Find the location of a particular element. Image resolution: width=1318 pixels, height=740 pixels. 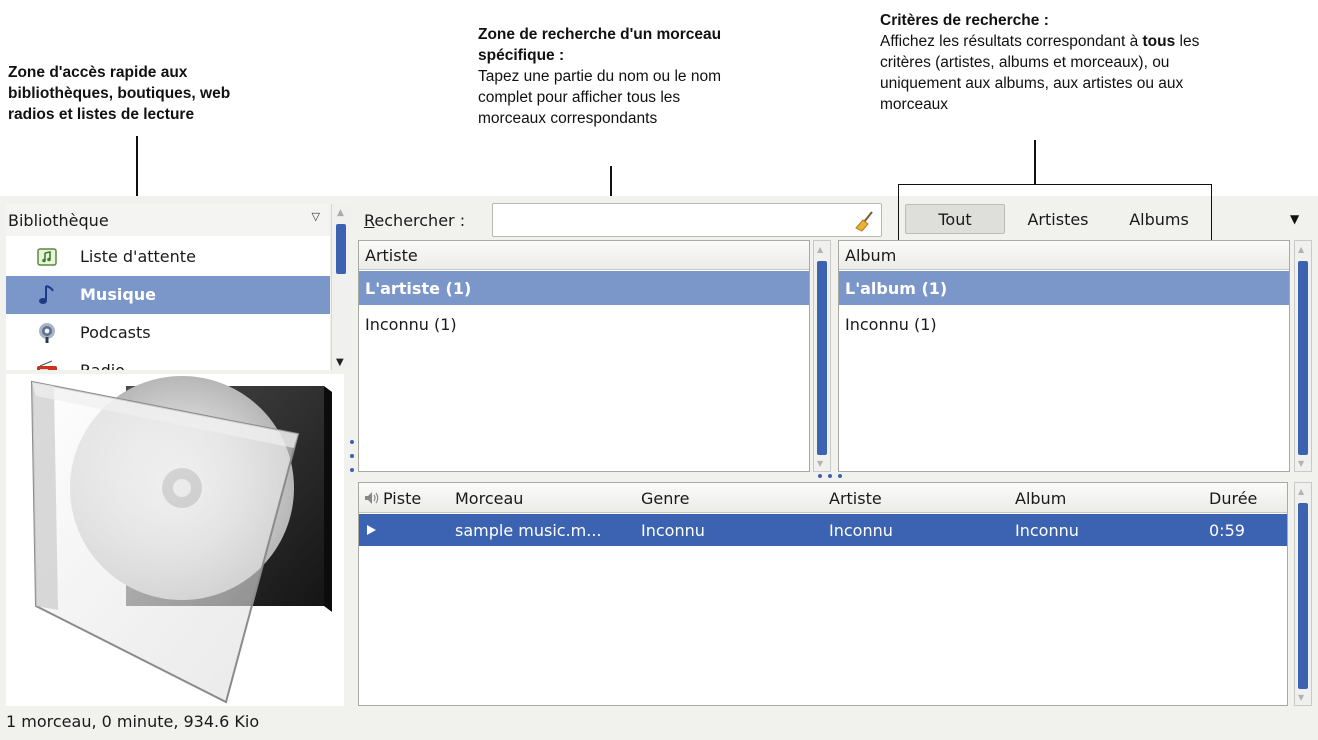

source-item-label: Liste d'attente is located at coordinates (138, 256).